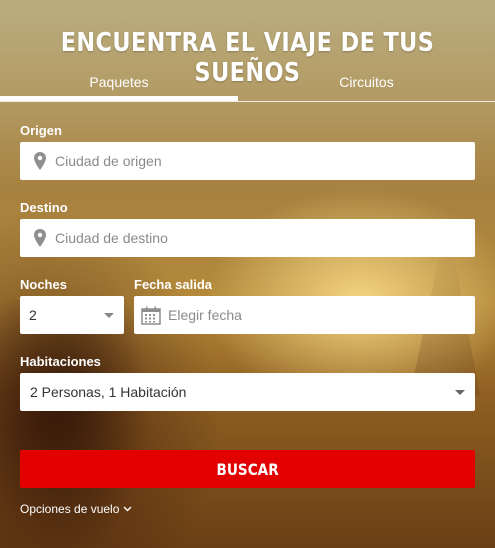 The height and width of the screenshot is (548, 495). What do you see at coordinates (111, 238) in the screenshot?
I see `destination-placeholder: Ciudad de destino` at bounding box center [111, 238].